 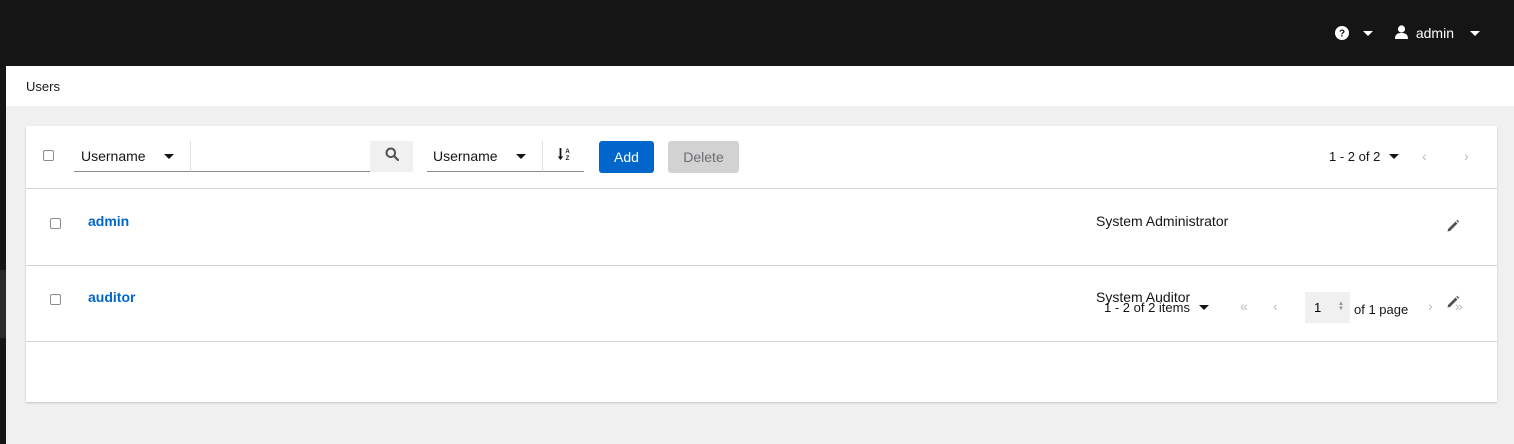 What do you see at coordinates (1162, 221) in the screenshot?
I see `user-role: System Administrator` at bounding box center [1162, 221].